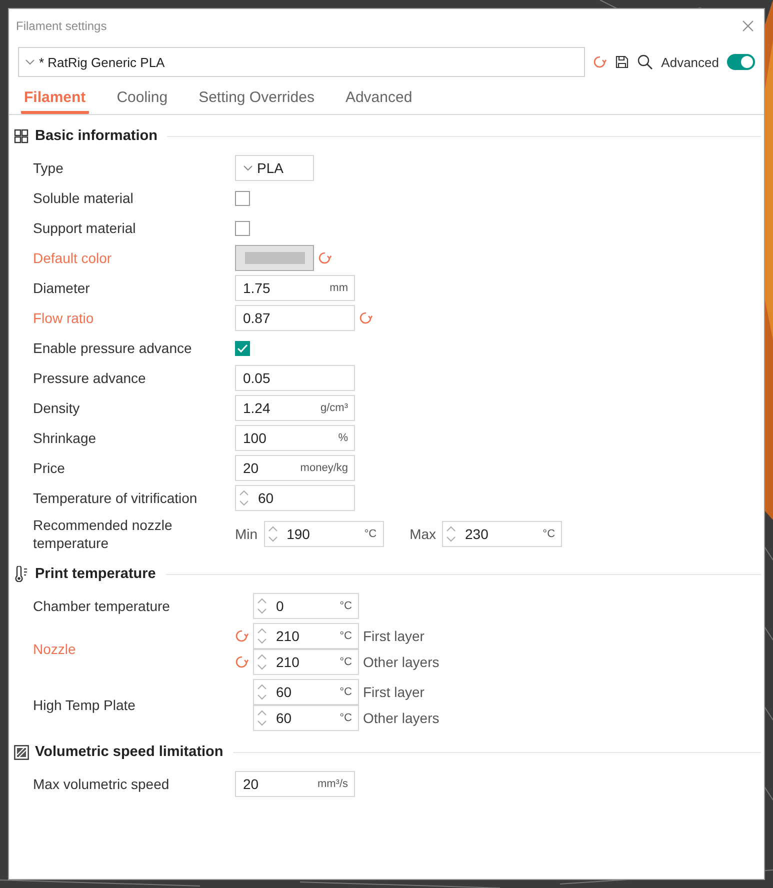  Describe the element at coordinates (274, 168) in the screenshot. I see `type-dropdown: PLA` at that location.